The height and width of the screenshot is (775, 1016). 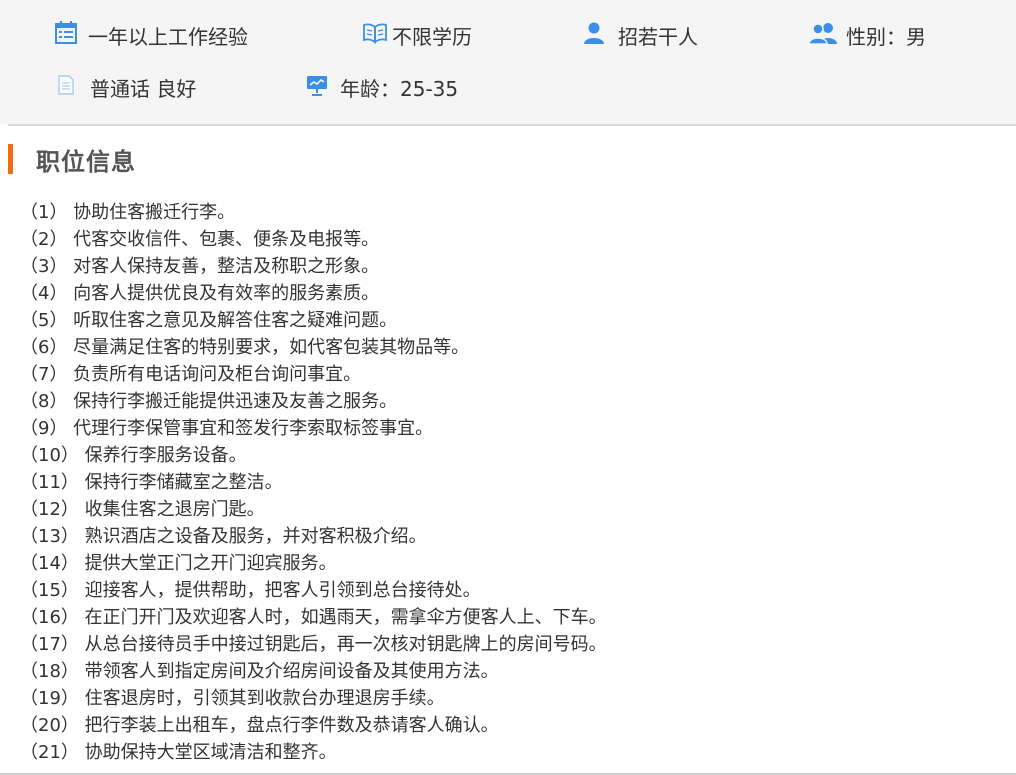 I want to click on duty-item: （15） 迎接客人，提供帮助，把客人引领到总台接待处。, so click(x=250, y=590).